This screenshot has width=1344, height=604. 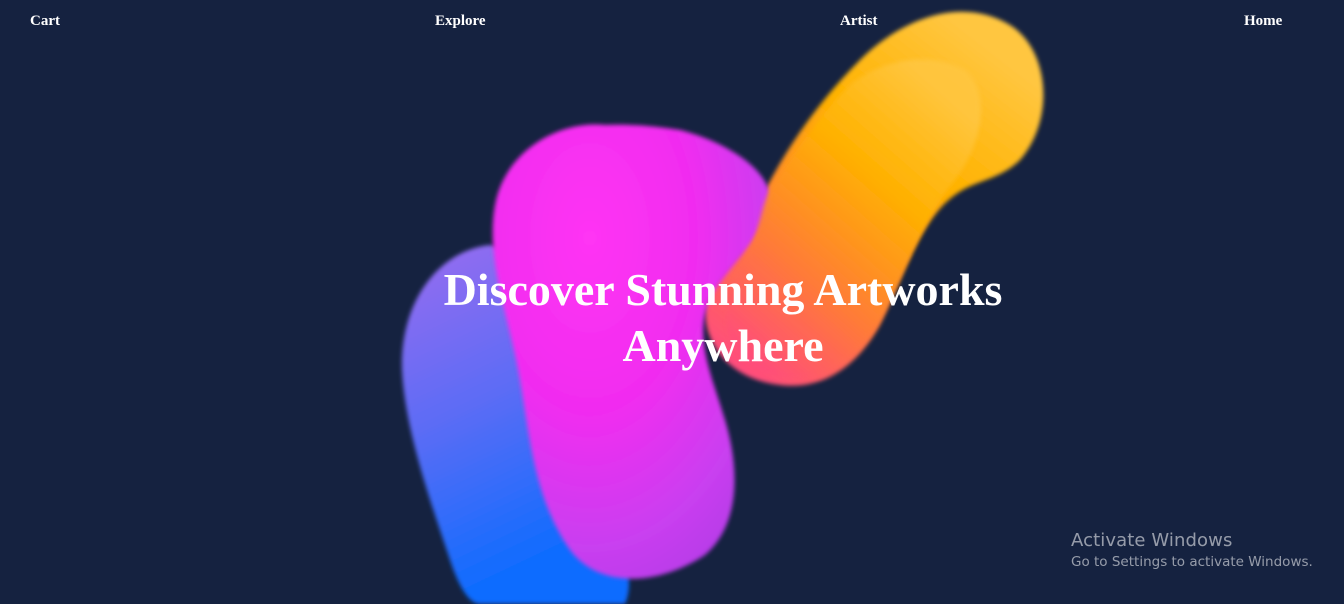 I want to click on nav-link-artist: Artist, so click(x=859, y=21).